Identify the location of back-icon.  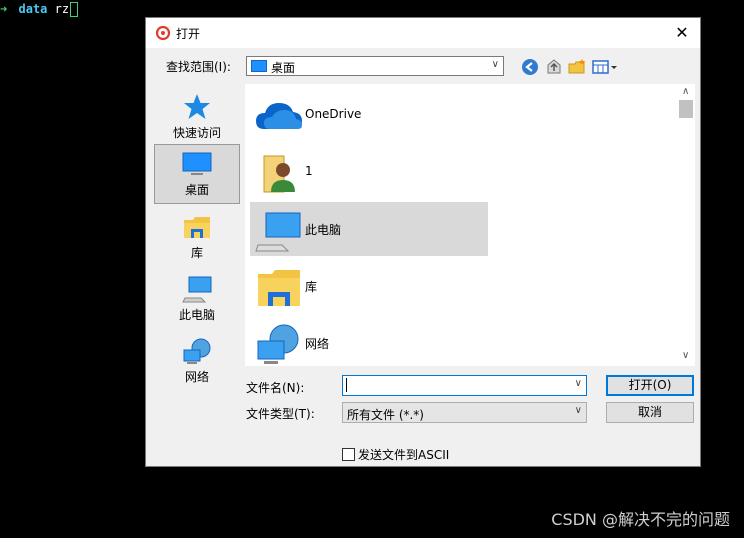
(530, 67).